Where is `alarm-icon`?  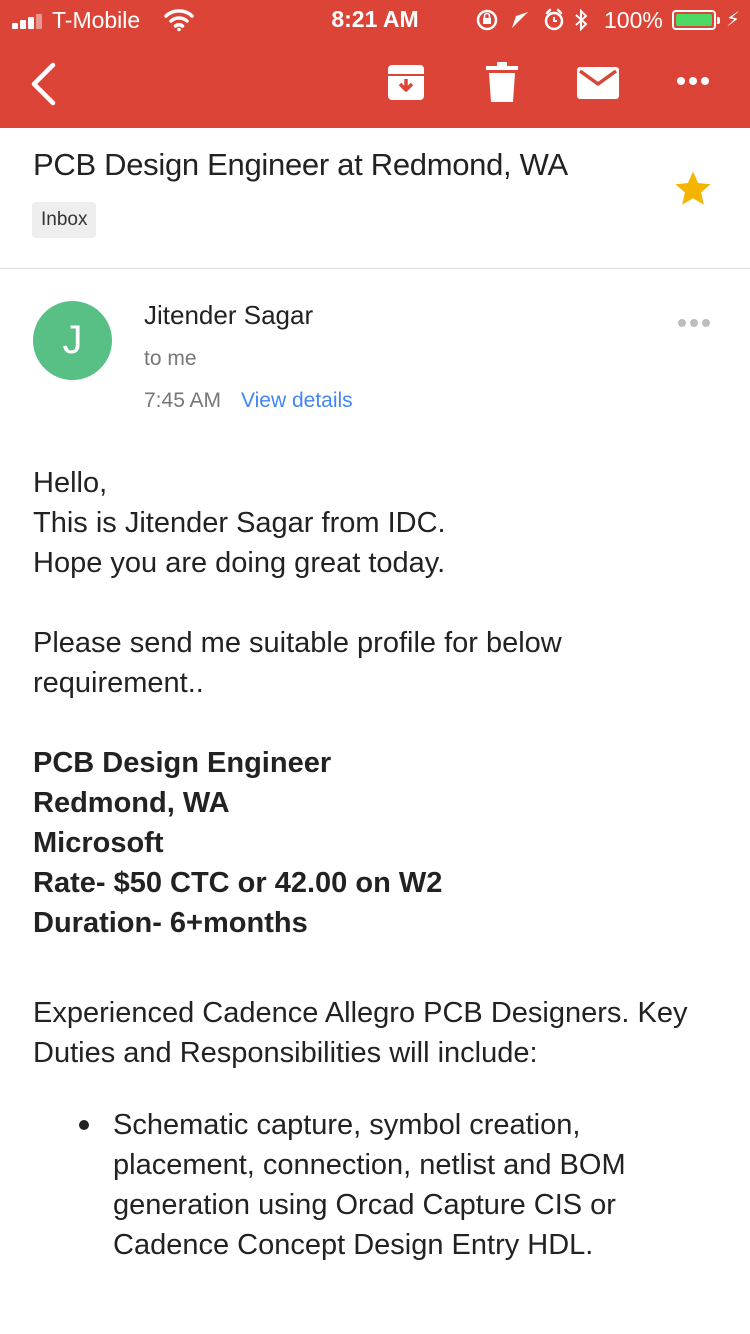 alarm-icon is located at coordinates (554, 19).